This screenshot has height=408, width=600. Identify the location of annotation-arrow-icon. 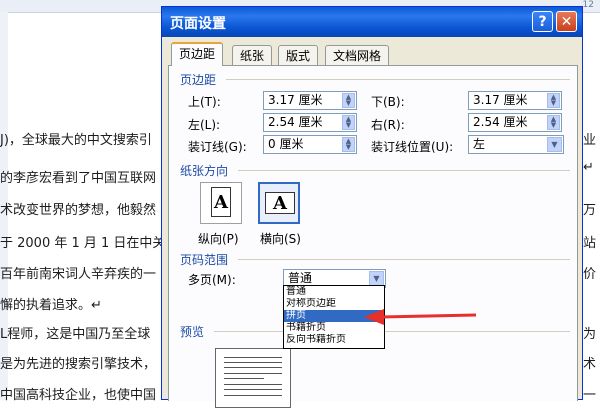
(420, 317).